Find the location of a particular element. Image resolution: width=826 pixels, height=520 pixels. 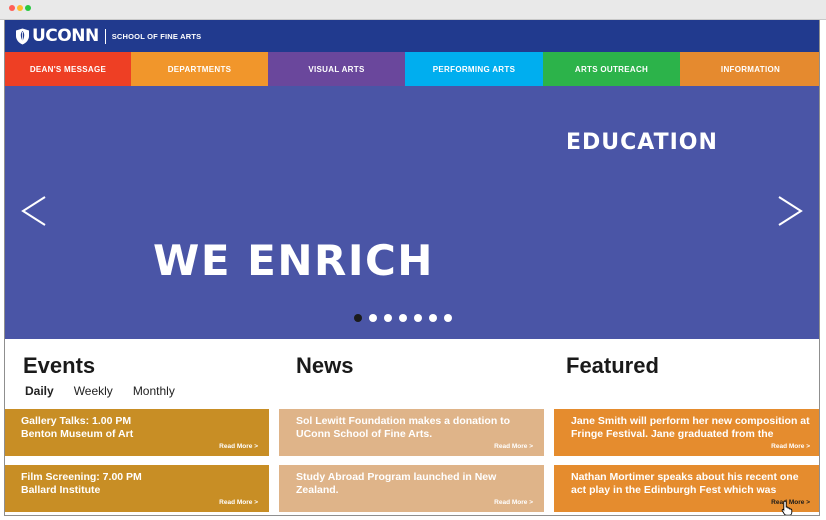

nav-item-label: INFORMATION is located at coordinates (750, 69).